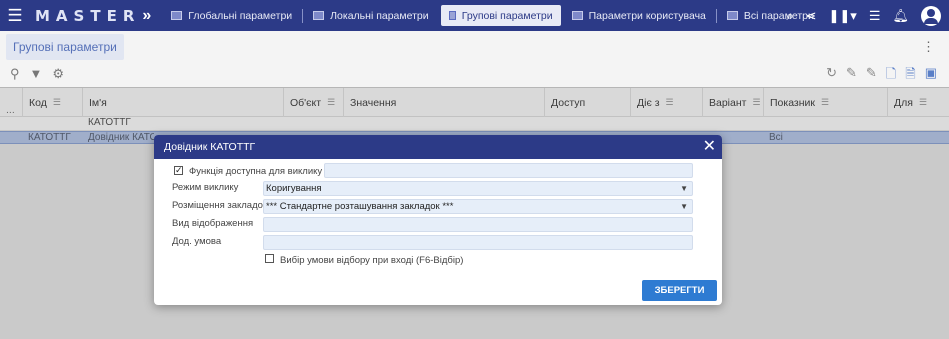  What do you see at coordinates (197, 241) in the screenshot?
I see `extra-condition-label: Дод. умова` at bounding box center [197, 241].